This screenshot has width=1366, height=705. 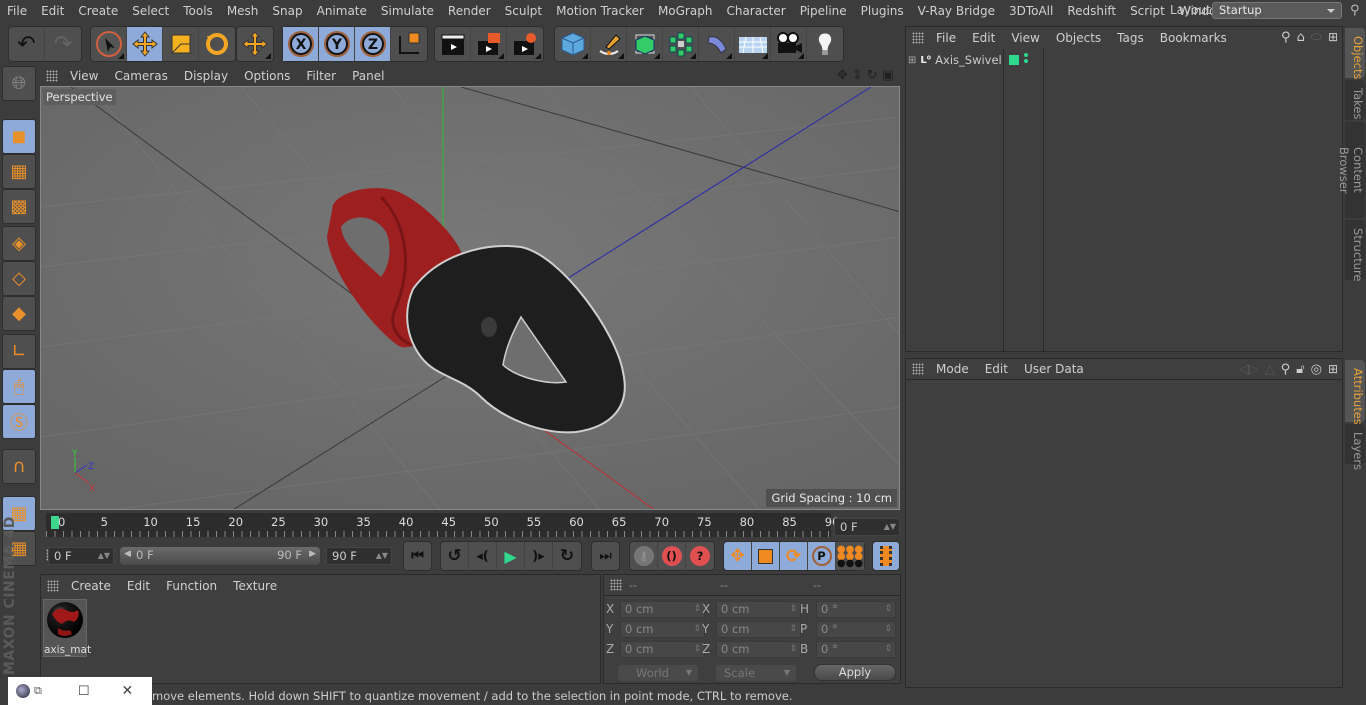 I want to click on side-tab-content-browser: Content Browser, so click(x=1351, y=170).